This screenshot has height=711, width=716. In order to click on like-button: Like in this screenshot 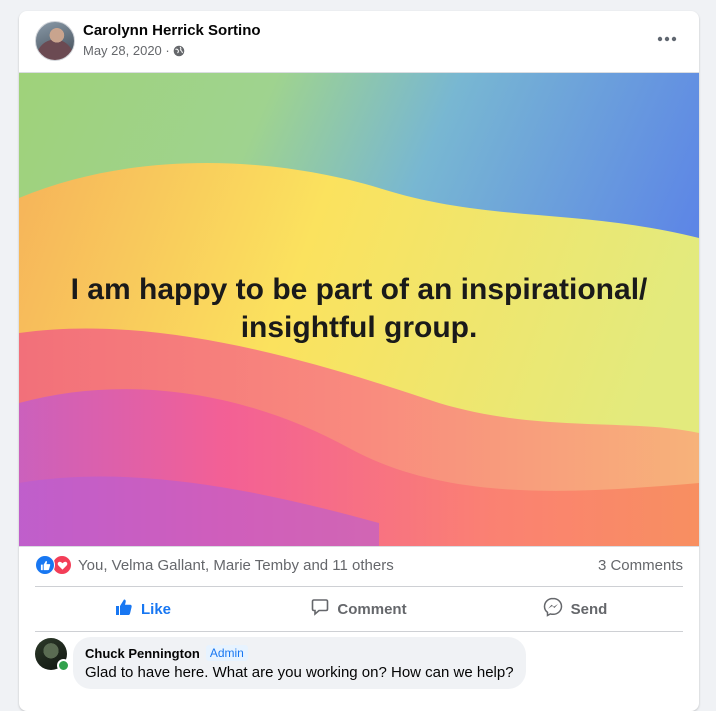, I will do `click(143, 609)`.